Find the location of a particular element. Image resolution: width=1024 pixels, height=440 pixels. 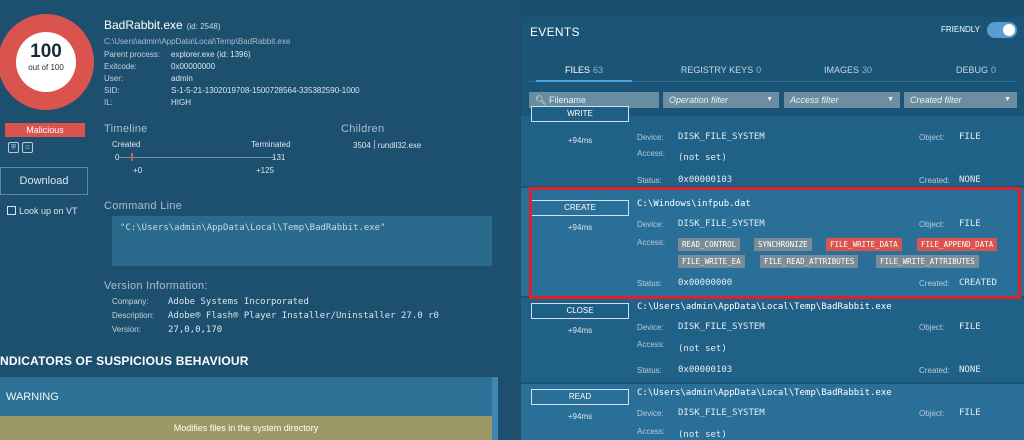

detail-key: SID: is located at coordinates (112, 90).